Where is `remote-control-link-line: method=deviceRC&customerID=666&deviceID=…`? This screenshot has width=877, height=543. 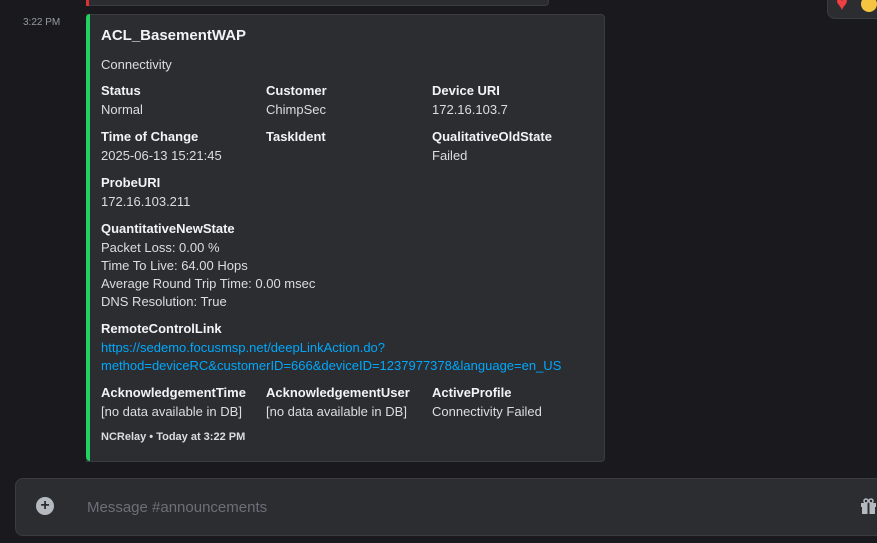 remote-control-link-line: method=deviceRC&customerID=666&deviceID=… is located at coordinates (331, 366).